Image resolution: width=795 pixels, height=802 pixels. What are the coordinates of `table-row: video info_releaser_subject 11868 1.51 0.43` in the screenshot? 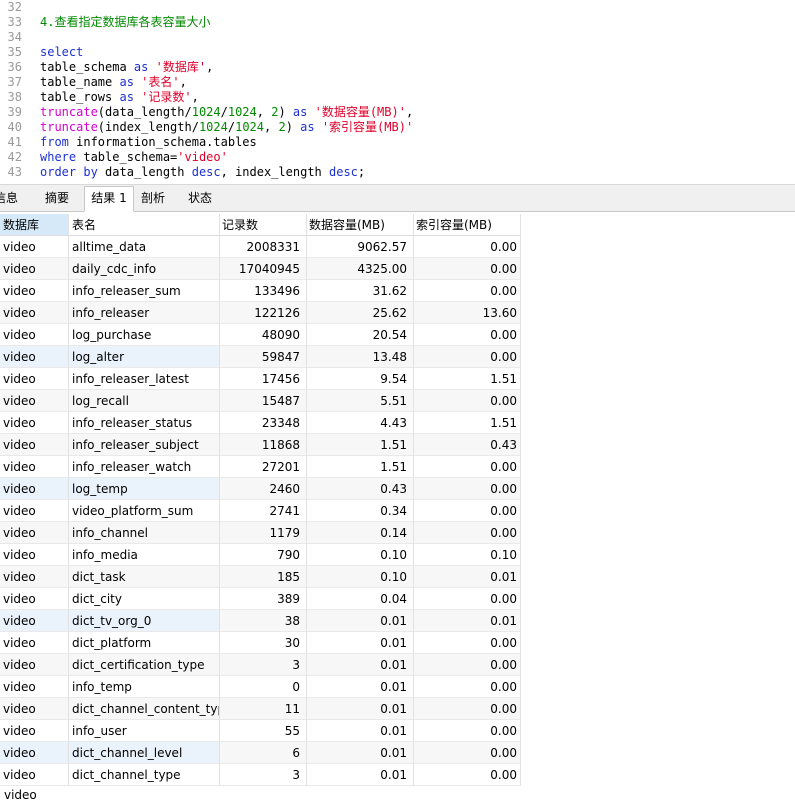 It's located at (260, 445).